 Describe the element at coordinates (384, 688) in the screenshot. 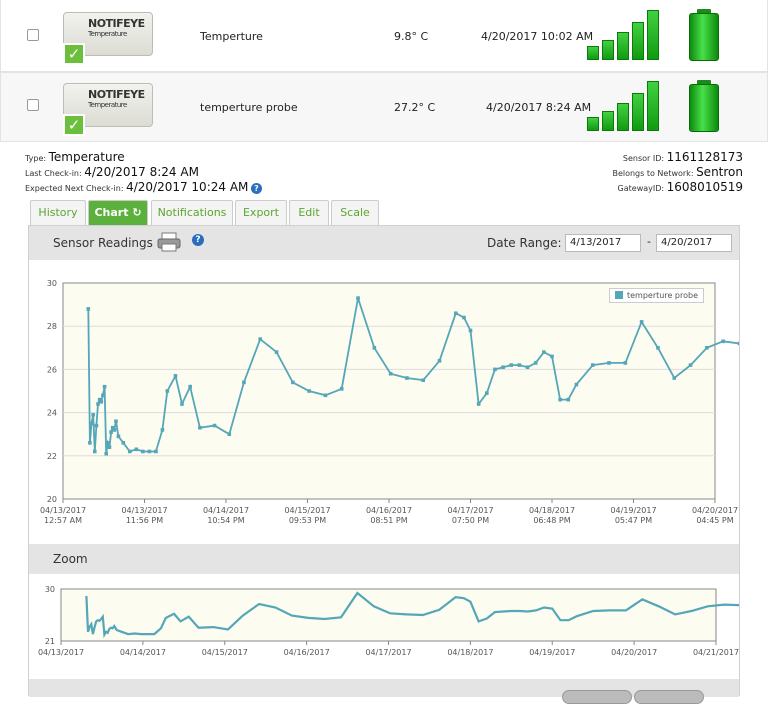

I see `panel-footer` at that location.